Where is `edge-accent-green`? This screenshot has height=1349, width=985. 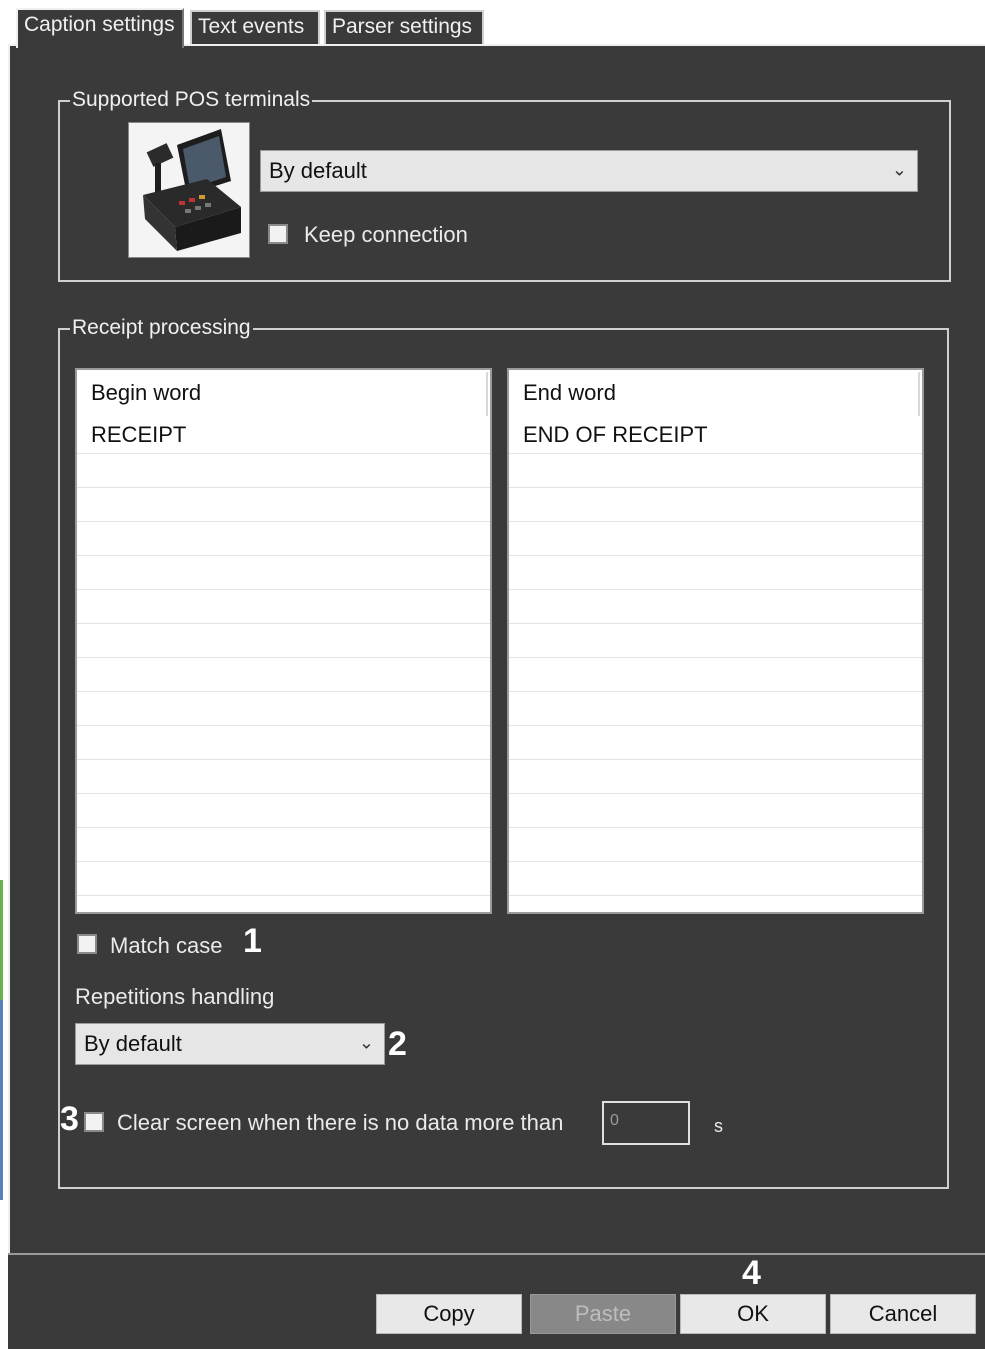 edge-accent-green is located at coordinates (1, 940).